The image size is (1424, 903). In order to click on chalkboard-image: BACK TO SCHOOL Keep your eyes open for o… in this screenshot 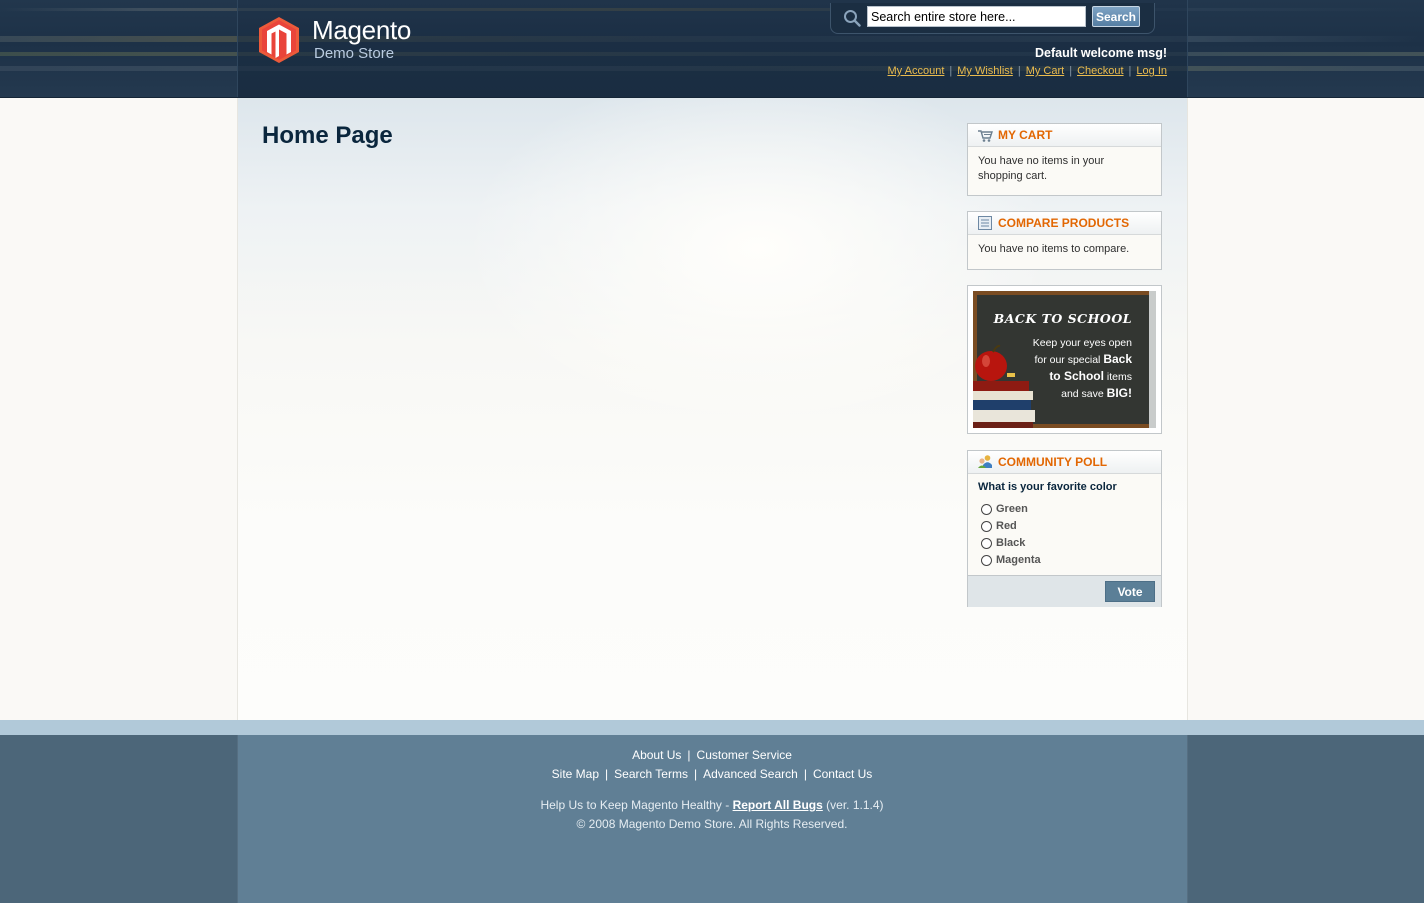, I will do `click(1064, 359)`.